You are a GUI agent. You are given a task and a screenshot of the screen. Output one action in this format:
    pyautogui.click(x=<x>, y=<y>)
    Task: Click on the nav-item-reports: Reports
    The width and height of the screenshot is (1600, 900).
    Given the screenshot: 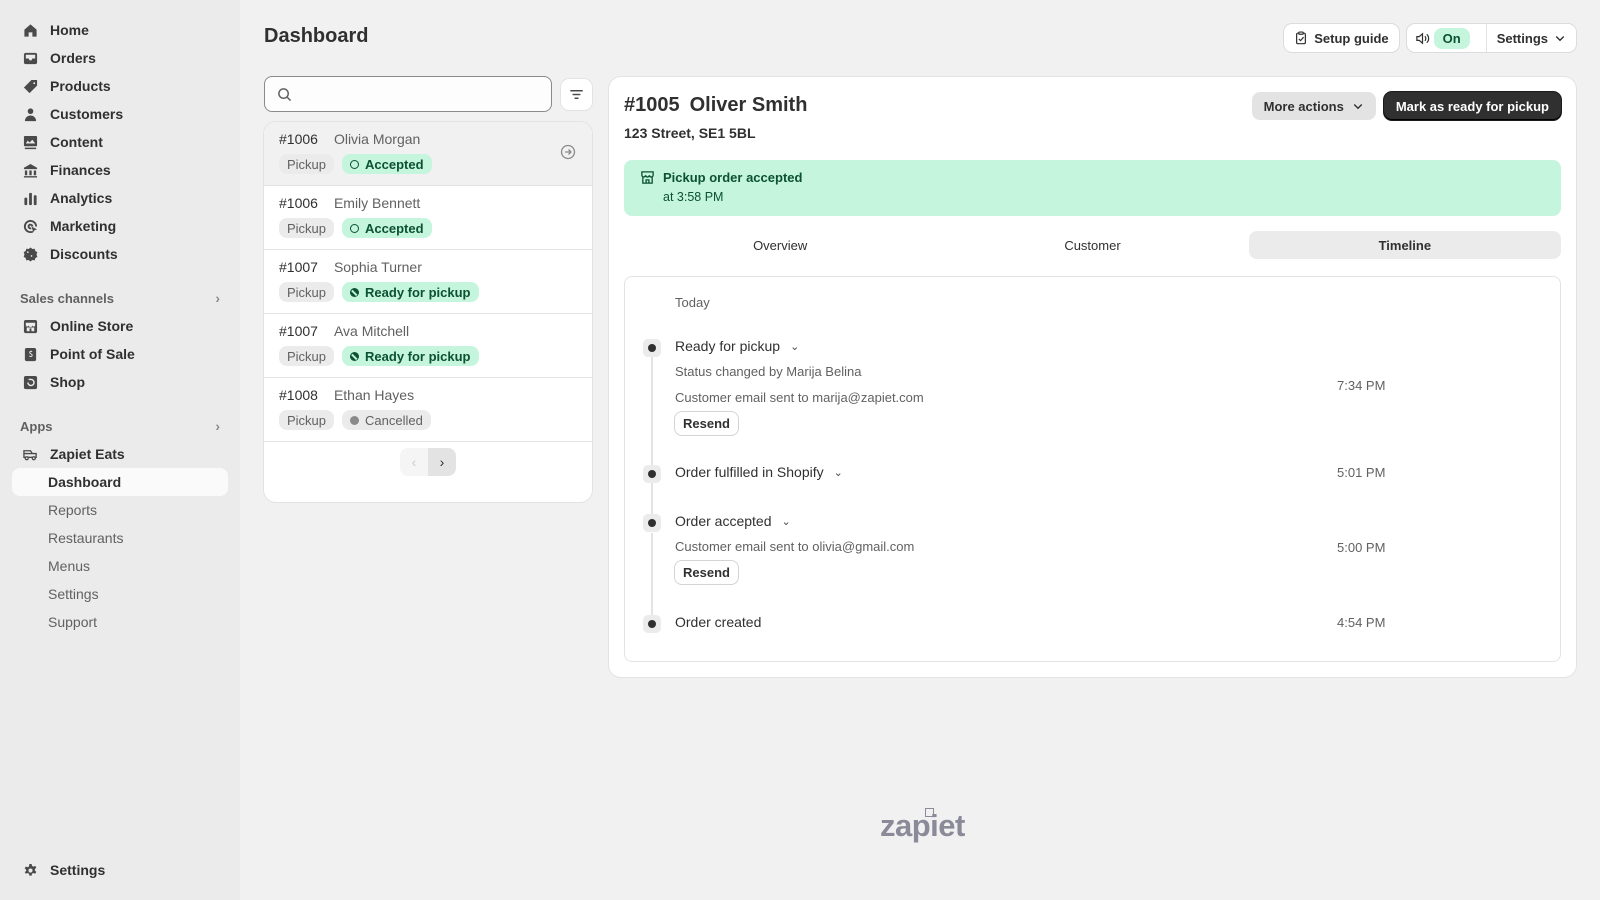 What is the action you would take?
    pyautogui.click(x=120, y=510)
    